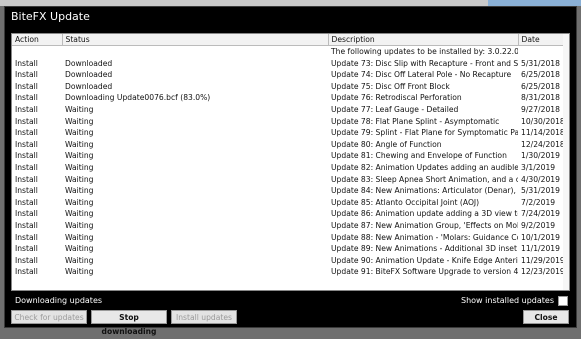 The image size is (581, 339). What do you see at coordinates (507, 300) in the screenshot?
I see `show-installed-label: Show installed updates` at bounding box center [507, 300].